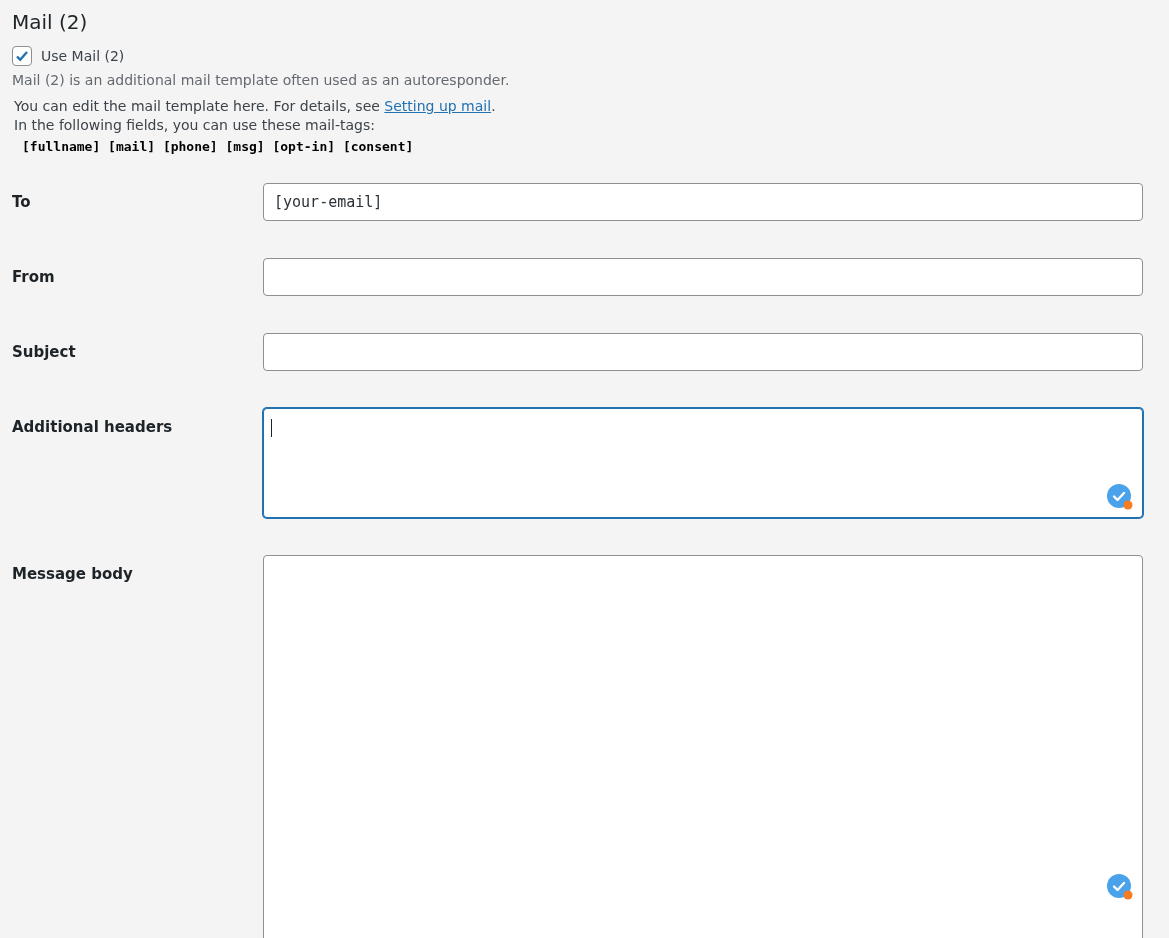 This screenshot has width=1169, height=938. What do you see at coordinates (22, 202) in the screenshot?
I see `field-label: To` at bounding box center [22, 202].